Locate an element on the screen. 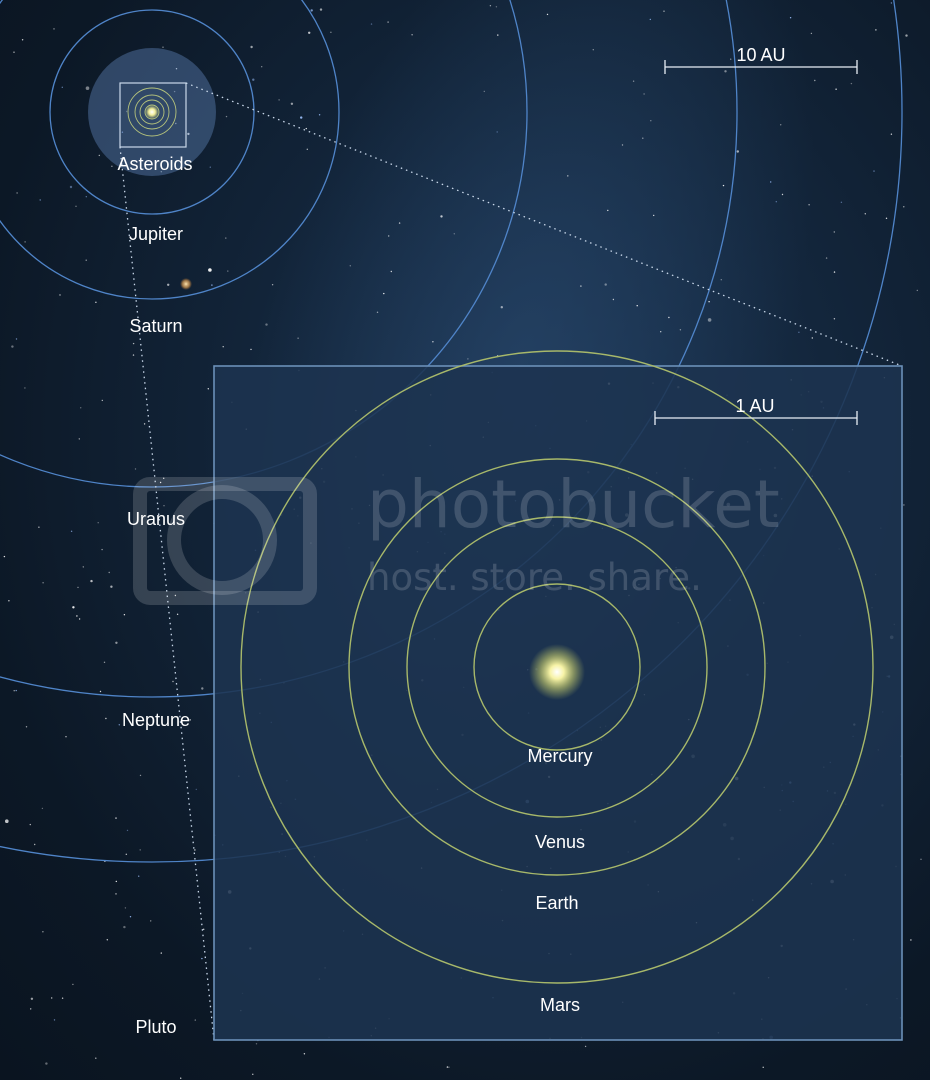  scale-label-1au: 1 AU is located at coordinates (754, 406).